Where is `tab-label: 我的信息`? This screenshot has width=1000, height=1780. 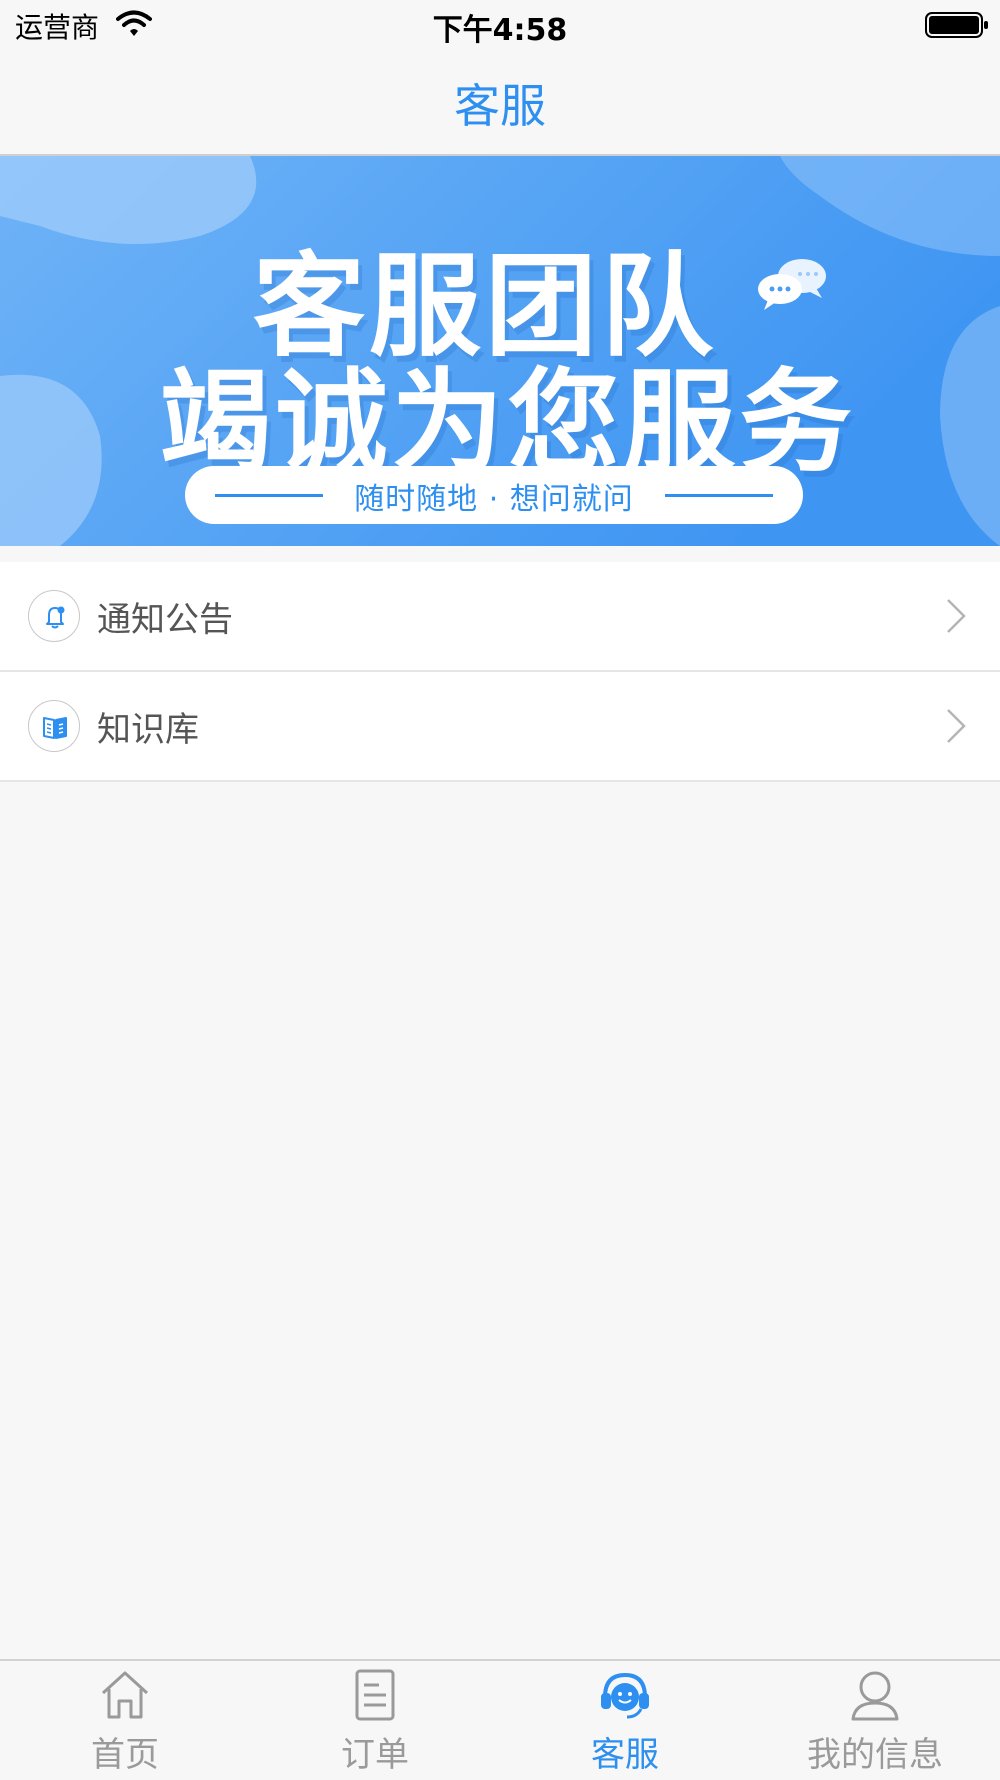 tab-label: 我的信息 is located at coordinates (875, 1755).